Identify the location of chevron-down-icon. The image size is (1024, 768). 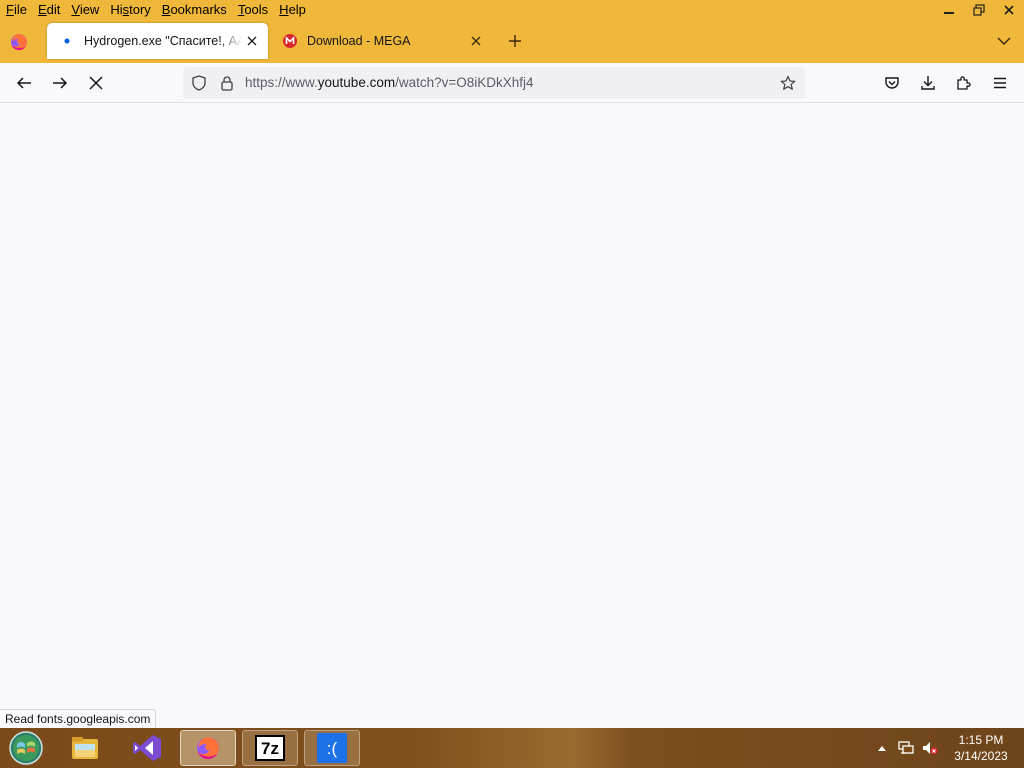
(1004, 41).